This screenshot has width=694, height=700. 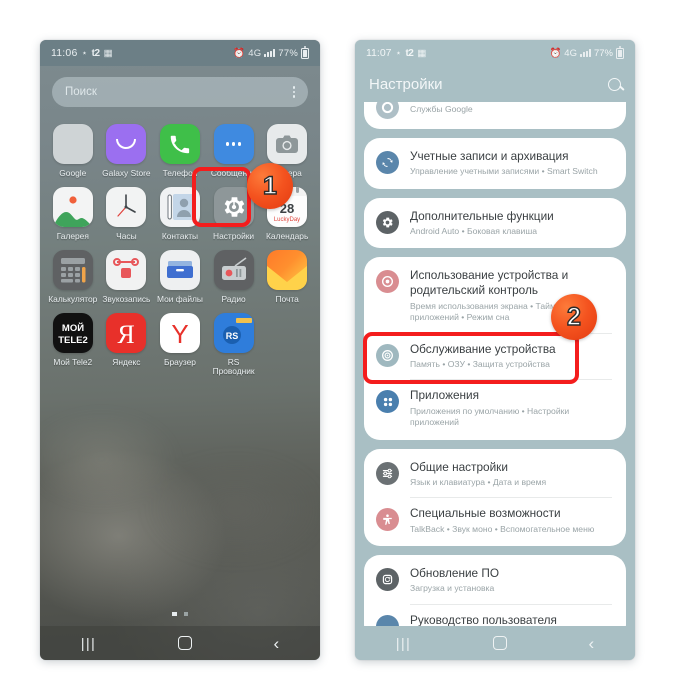 I want to click on app-my-tele2: МОЙ TELE2 Мой Tele2, so click(x=73, y=341).